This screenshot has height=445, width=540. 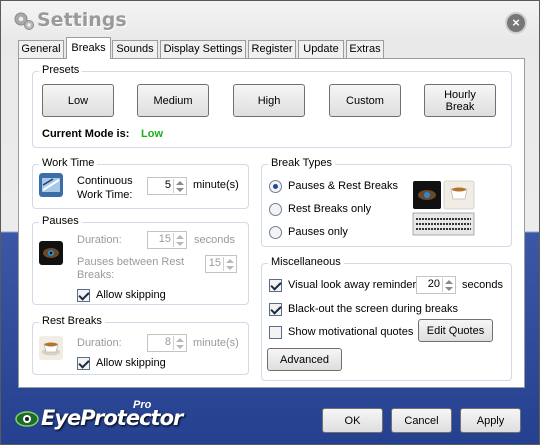 What do you see at coordinates (78, 100) in the screenshot?
I see `preset-low-button: Low` at bounding box center [78, 100].